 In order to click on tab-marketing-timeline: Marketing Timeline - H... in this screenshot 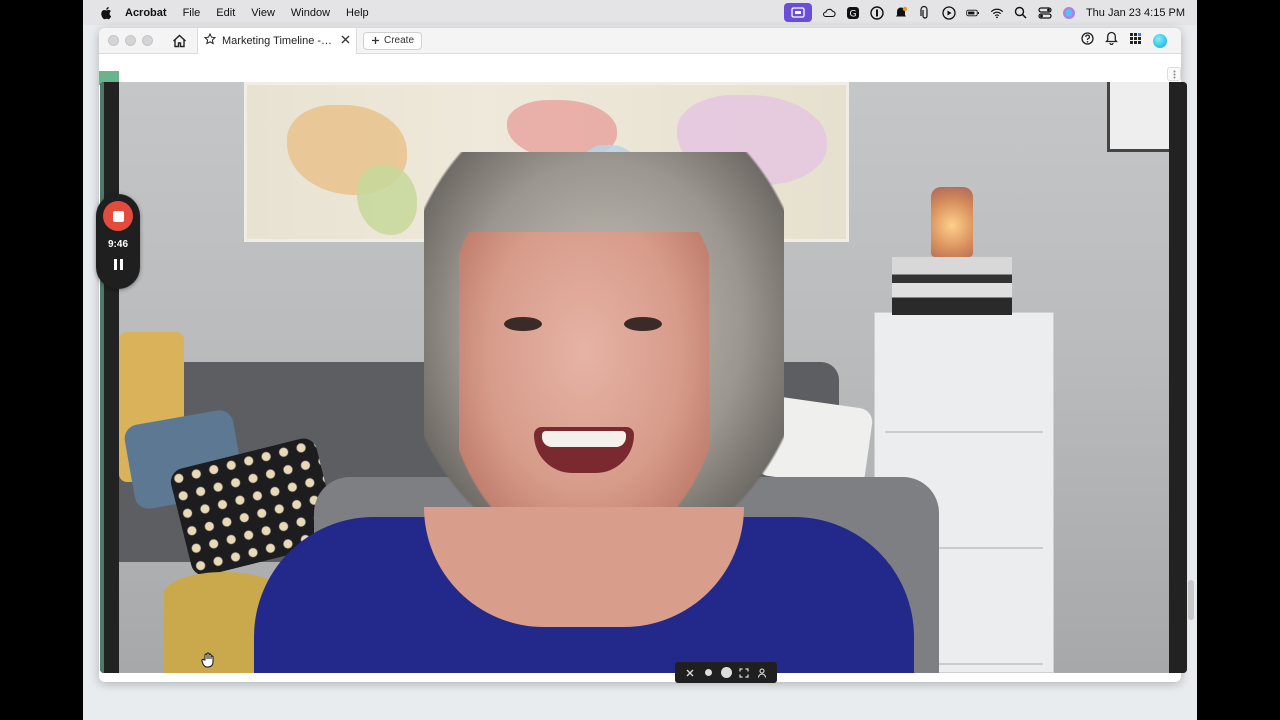, I will do `click(277, 41)`.